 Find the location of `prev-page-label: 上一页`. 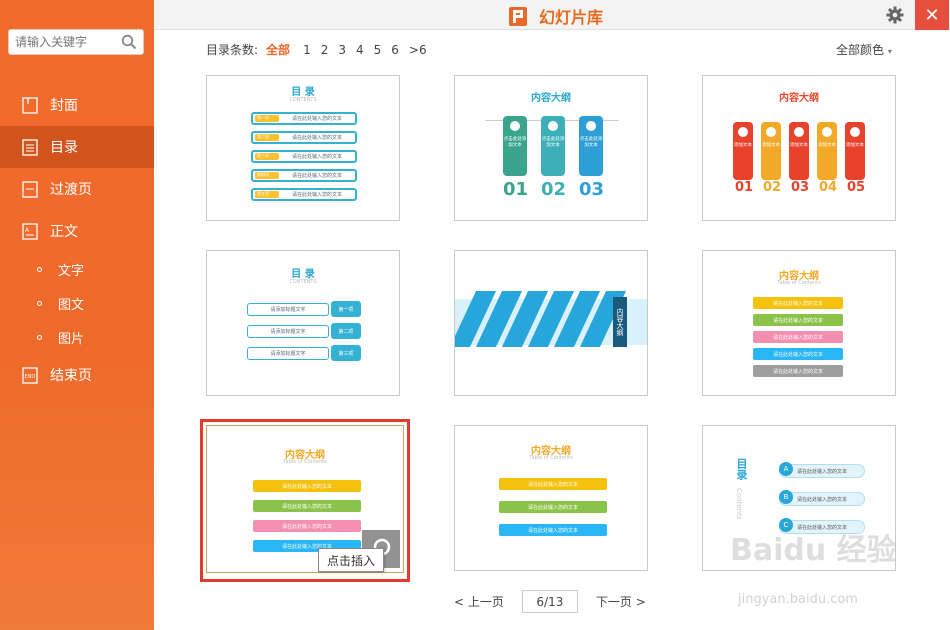

prev-page-label: 上一页 is located at coordinates (485, 602).